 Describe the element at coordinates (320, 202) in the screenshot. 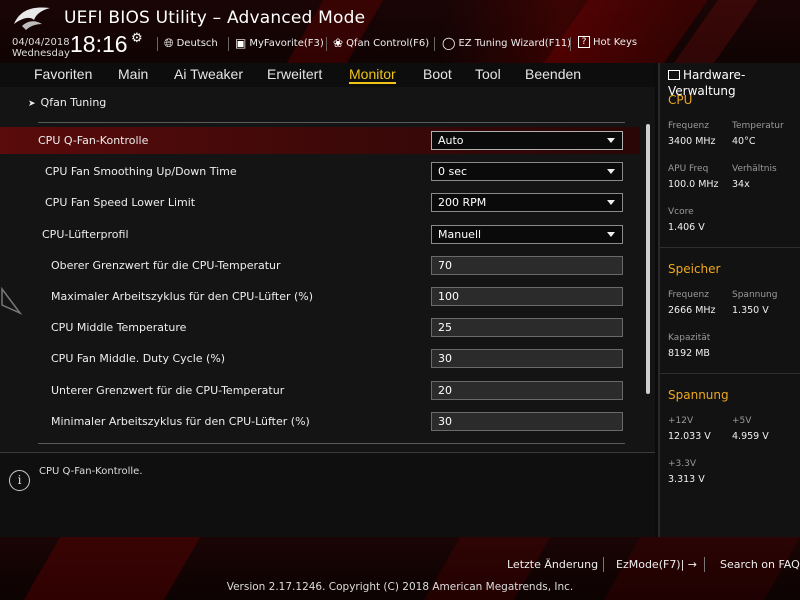

I see `setting-row-fan-speed-lower-limit: CPU Fan Speed Lower Limit 200 RPM` at that location.